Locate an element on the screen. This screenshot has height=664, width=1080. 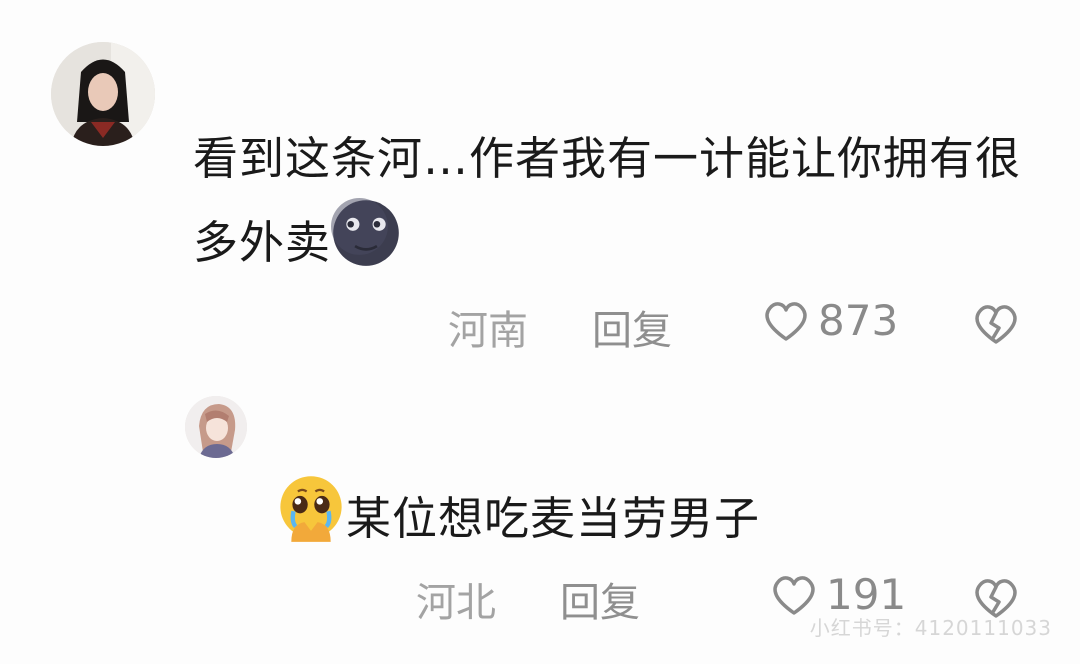
broken-heart-icon is located at coordinates (996, 324).